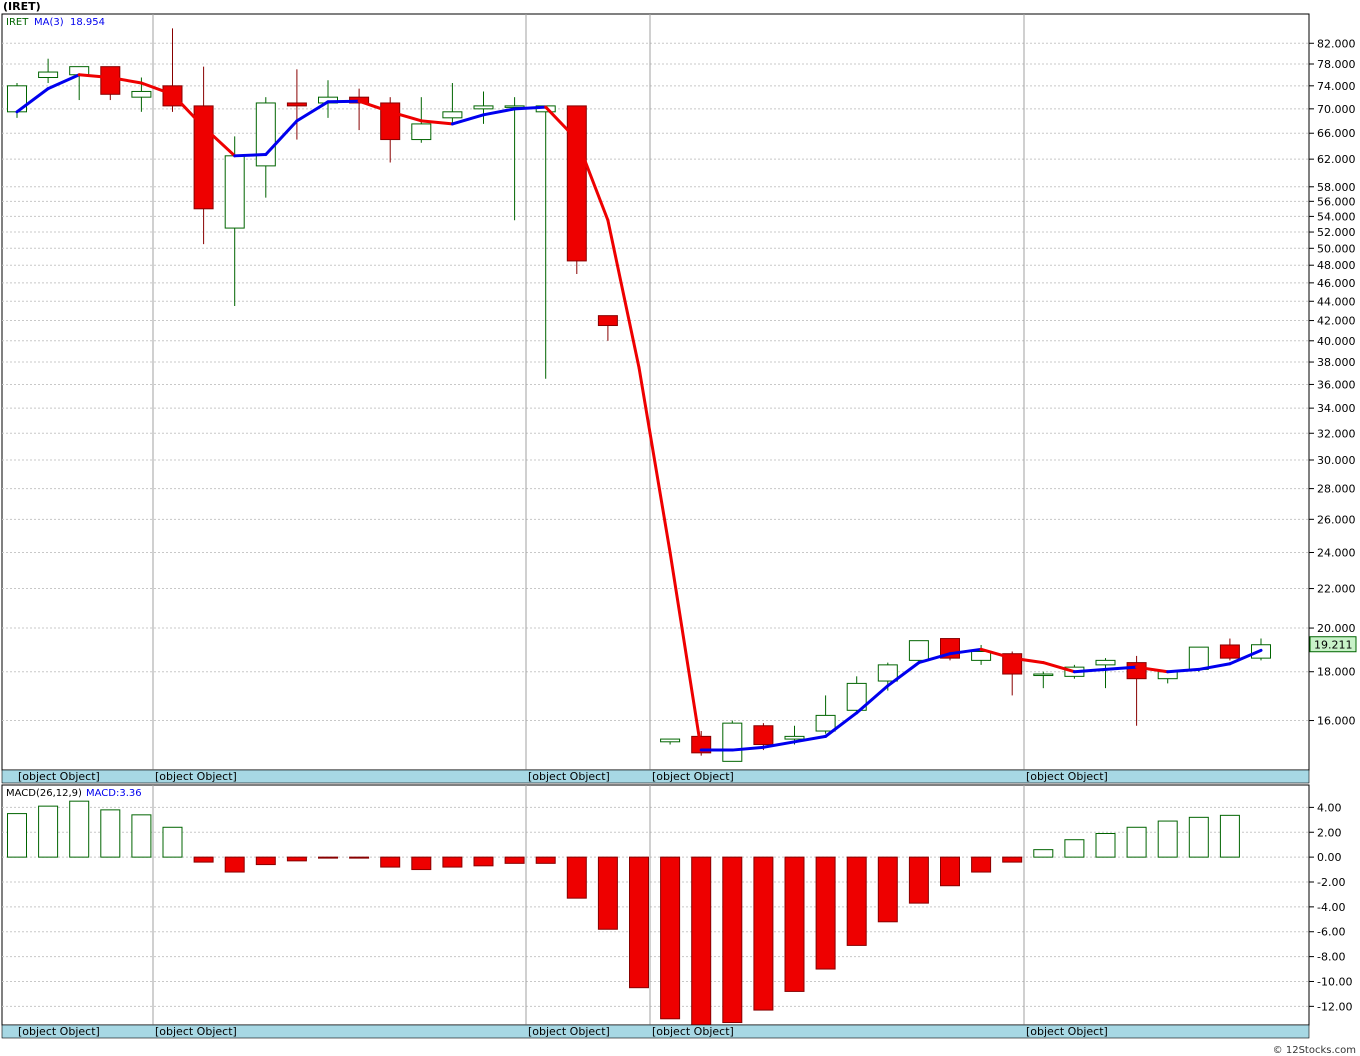 The height and width of the screenshot is (1056, 1360). What do you see at coordinates (1336, 408) in the screenshot?
I see `price-y-tick-label: 34.000` at bounding box center [1336, 408].